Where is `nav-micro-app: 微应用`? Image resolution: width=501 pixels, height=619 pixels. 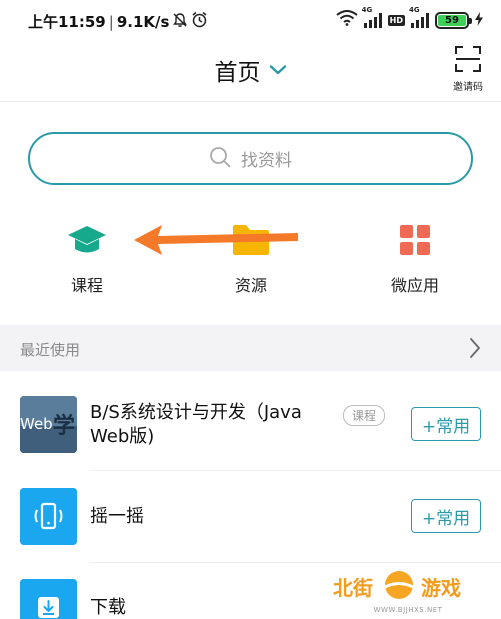
nav-micro-app: 微应用 is located at coordinates (415, 258).